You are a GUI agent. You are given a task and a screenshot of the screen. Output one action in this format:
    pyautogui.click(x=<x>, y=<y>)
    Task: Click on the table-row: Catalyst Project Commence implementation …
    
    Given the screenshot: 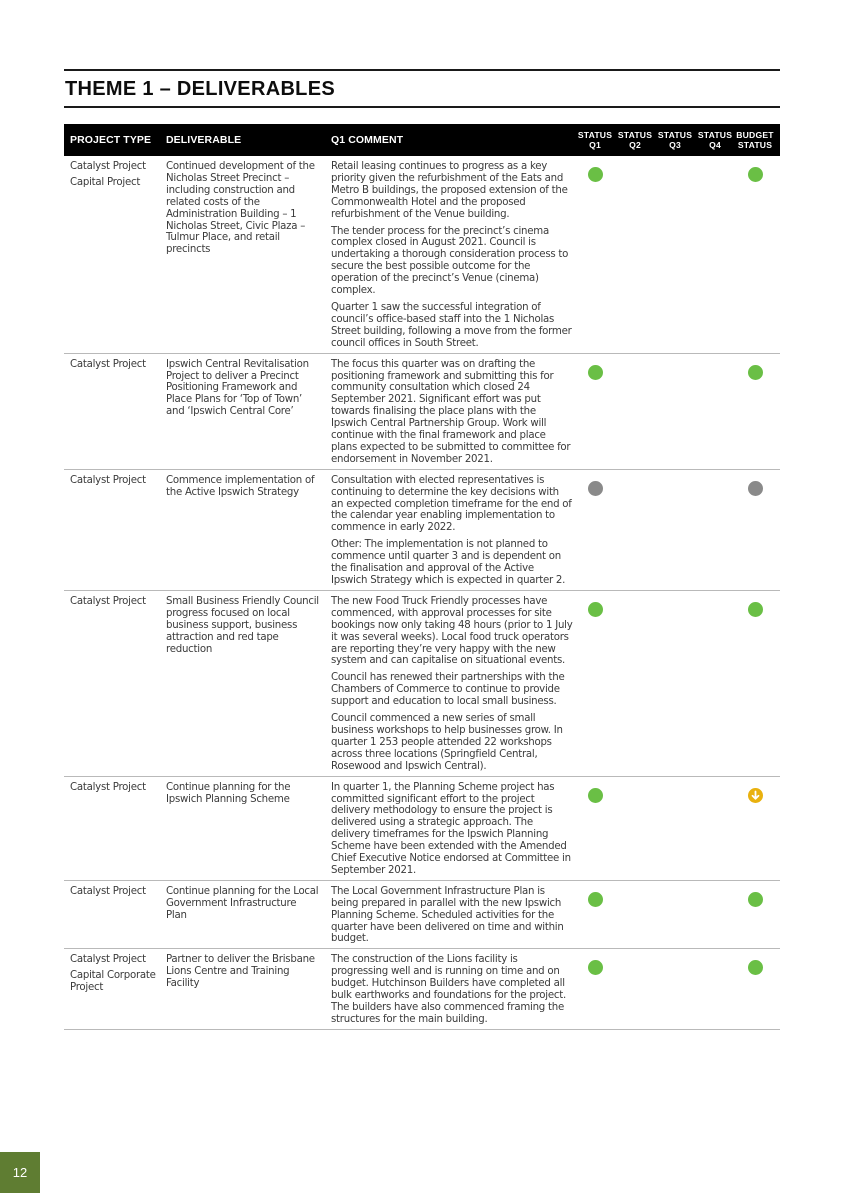 What is the action you would take?
    pyautogui.click(x=422, y=530)
    